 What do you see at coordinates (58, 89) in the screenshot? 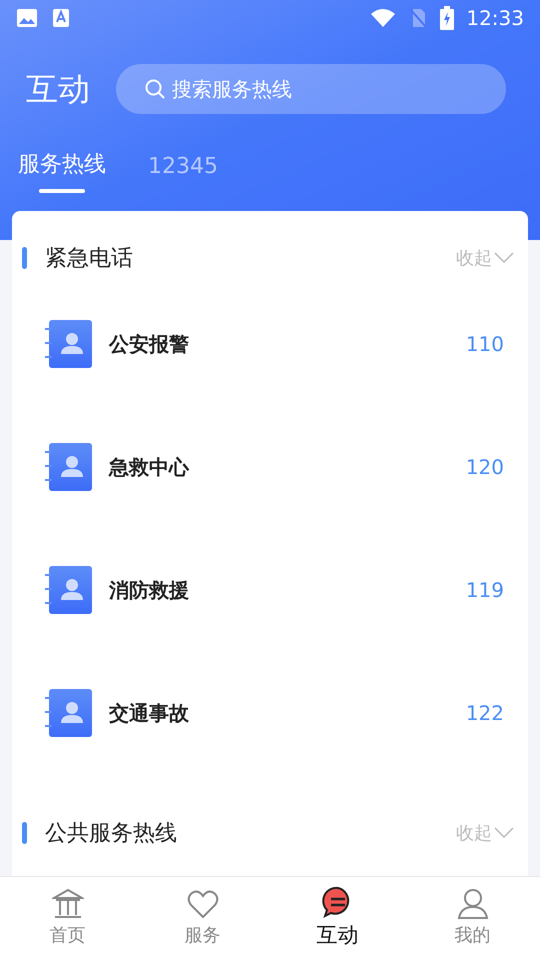
I see `page-title: 互动` at bounding box center [58, 89].